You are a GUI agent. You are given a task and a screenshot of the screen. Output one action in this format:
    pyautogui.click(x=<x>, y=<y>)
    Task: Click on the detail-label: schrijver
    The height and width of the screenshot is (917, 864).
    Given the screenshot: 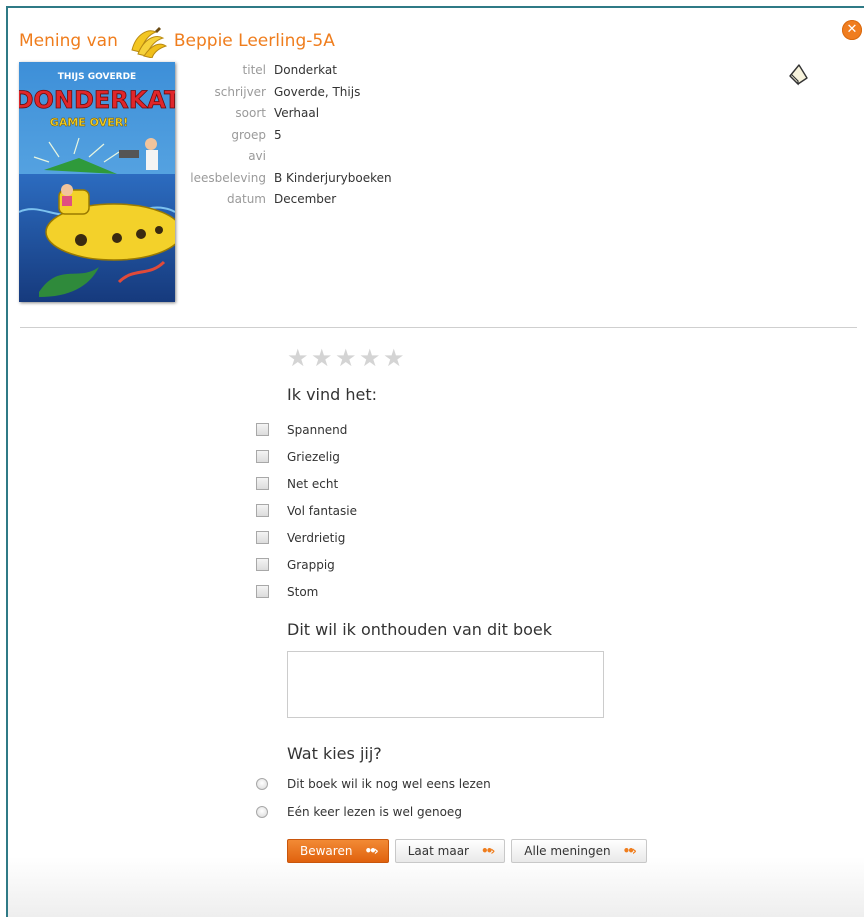 What is the action you would take?
    pyautogui.click(x=240, y=91)
    